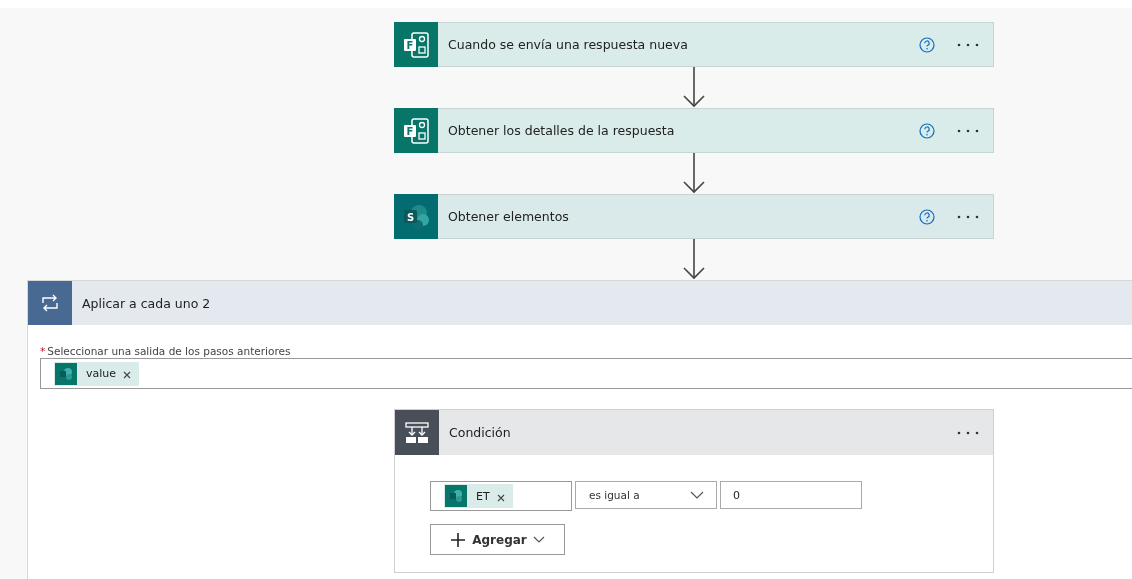 This screenshot has height=579, width=1132. I want to click on add-button: Agregar, so click(497, 539).